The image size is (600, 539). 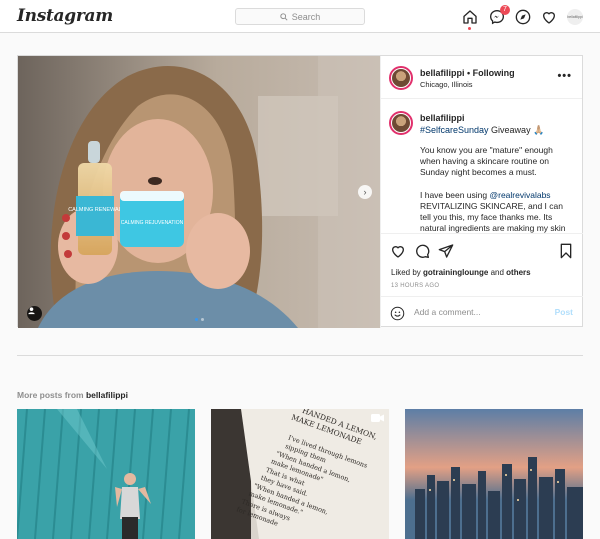 What do you see at coordinates (107, 395) in the screenshot?
I see `more-posts-user-link: bellafilippi` at bounding box center [107, 395].